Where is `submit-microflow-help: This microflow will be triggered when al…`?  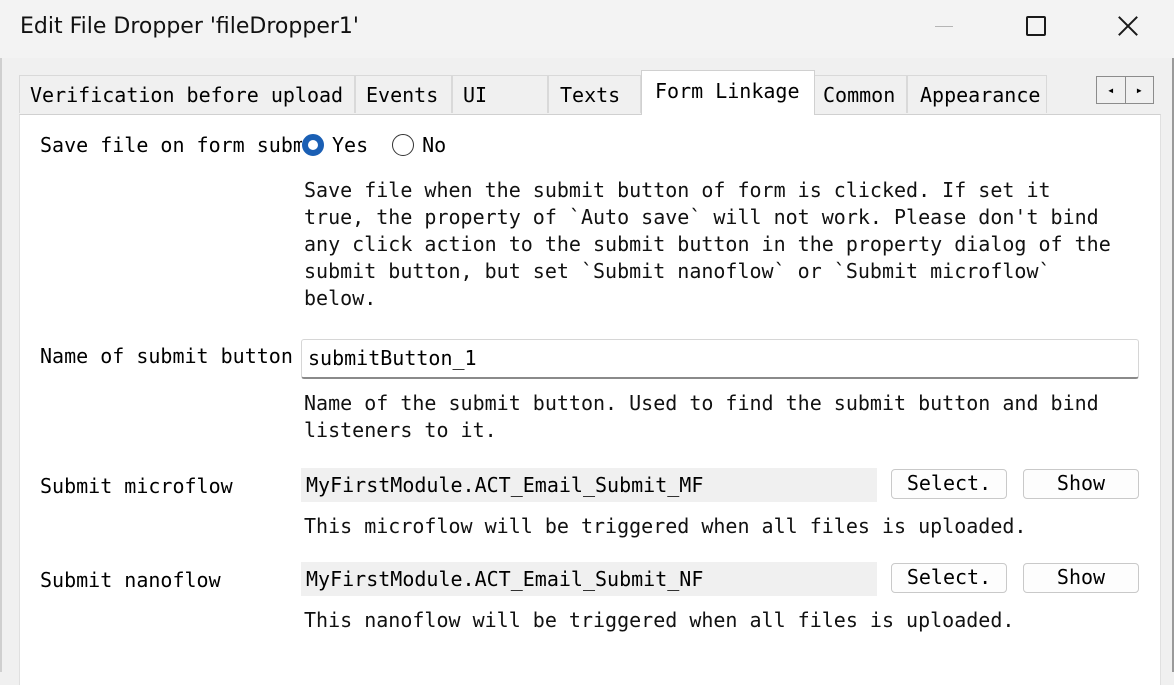
submit-microflow-help: This microflow will be triggered when al… is located at coordinates (665, 526).